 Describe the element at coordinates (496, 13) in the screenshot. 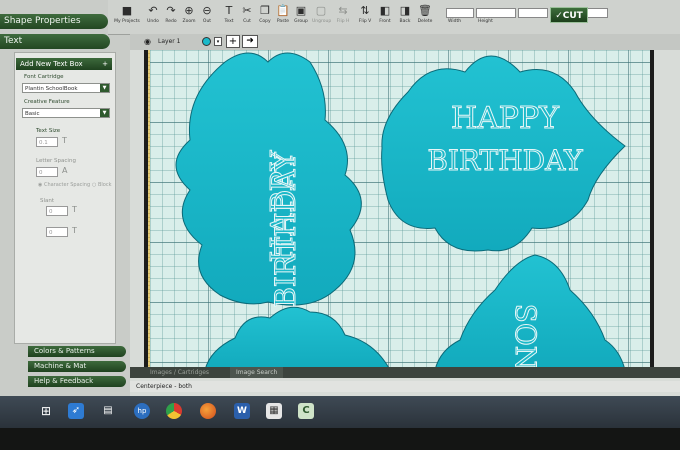

I see `height-input` at that location.